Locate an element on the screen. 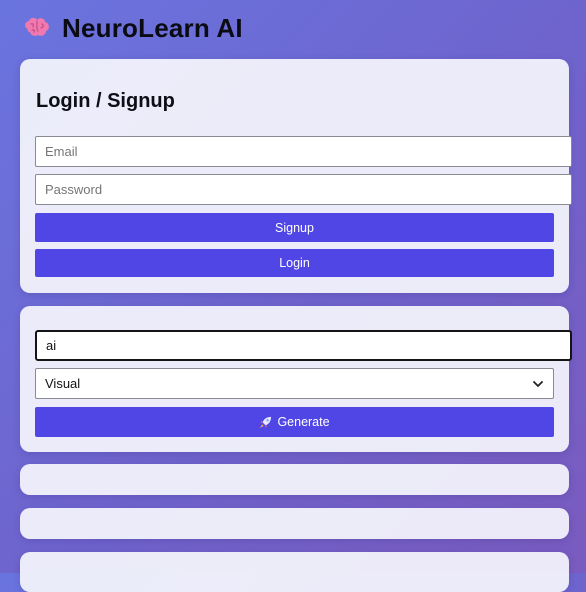 The image size is (586, 592). chevron-down-icon is located at coordinates (538, 383).